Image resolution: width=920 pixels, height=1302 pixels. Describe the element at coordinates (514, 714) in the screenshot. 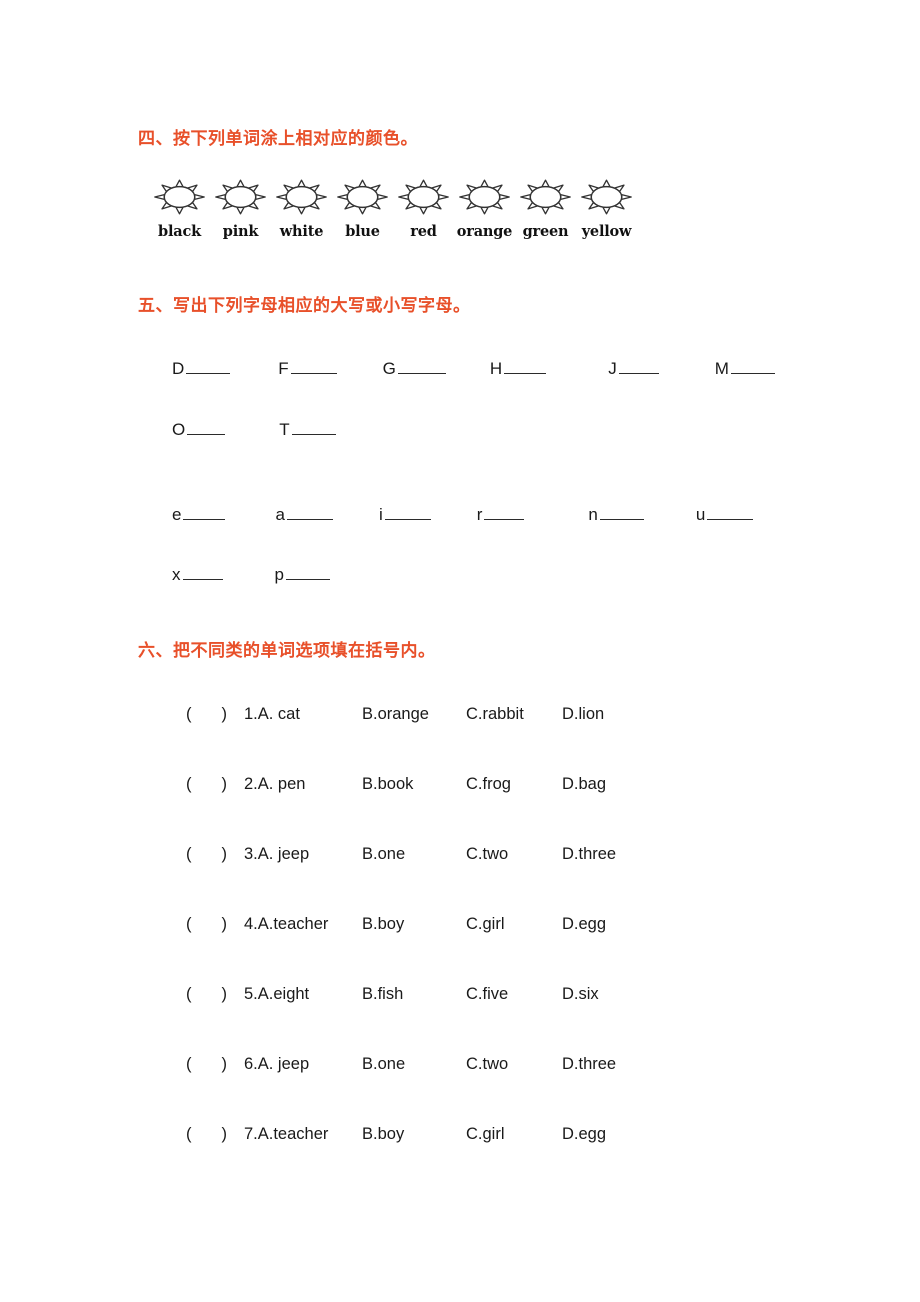

I see `question-option: C.rabbit` at that location.